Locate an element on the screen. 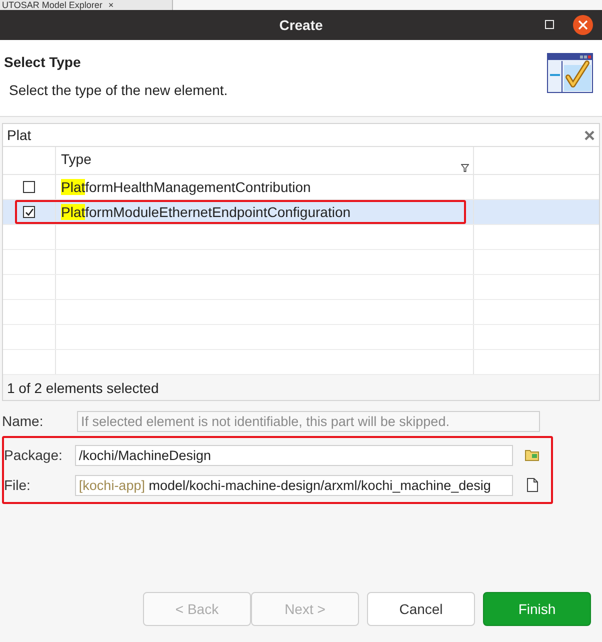 The width and height of the screenshot is (602, 642). type-name: PlatformHealthManagementContribution is located at coordinates (186, 187).